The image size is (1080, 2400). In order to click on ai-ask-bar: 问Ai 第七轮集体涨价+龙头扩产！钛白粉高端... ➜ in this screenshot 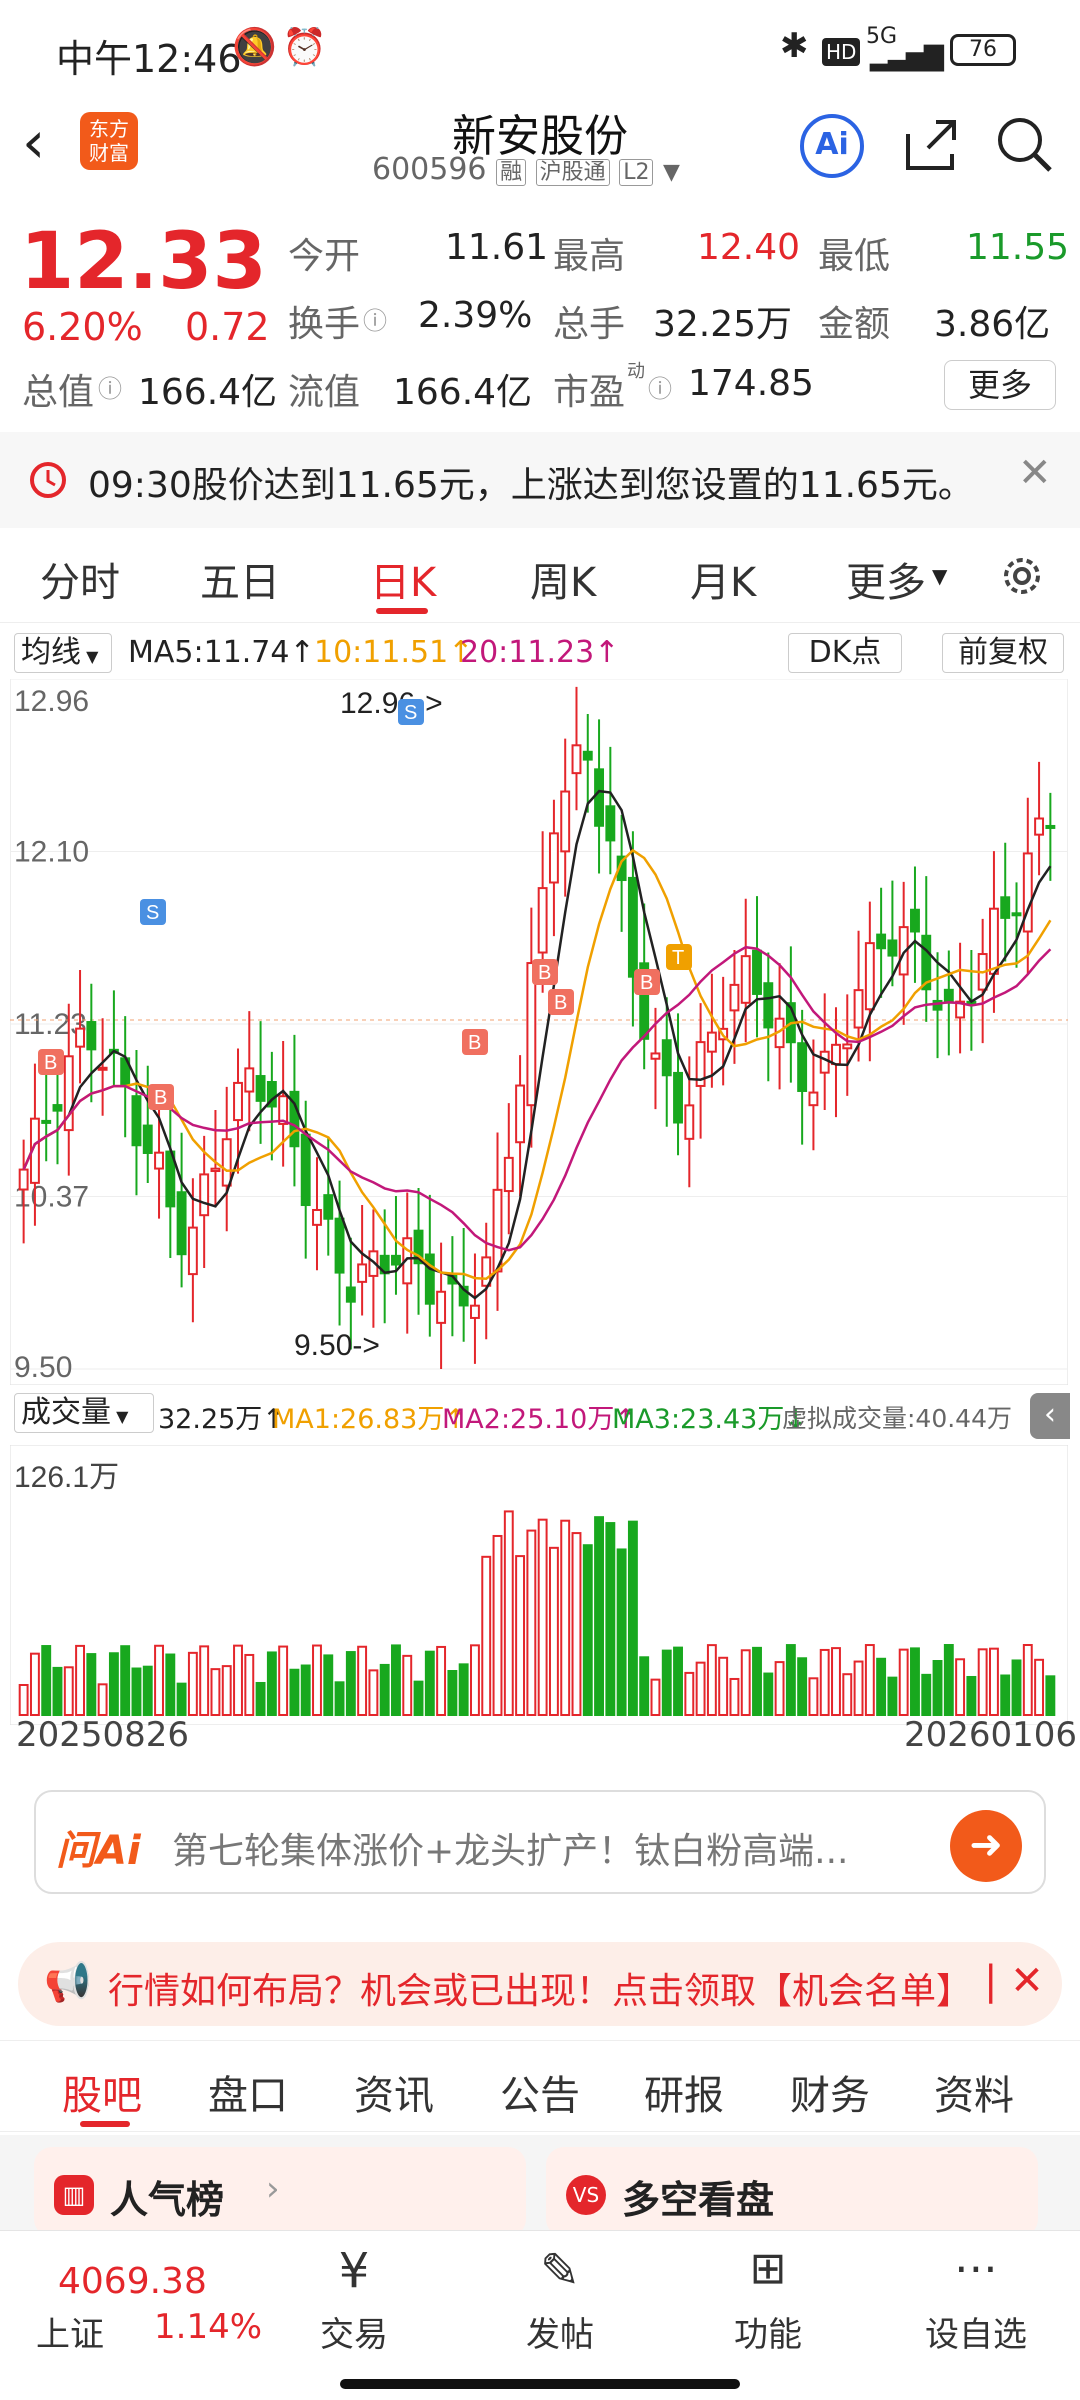, I will do `click(540, 1842)`.